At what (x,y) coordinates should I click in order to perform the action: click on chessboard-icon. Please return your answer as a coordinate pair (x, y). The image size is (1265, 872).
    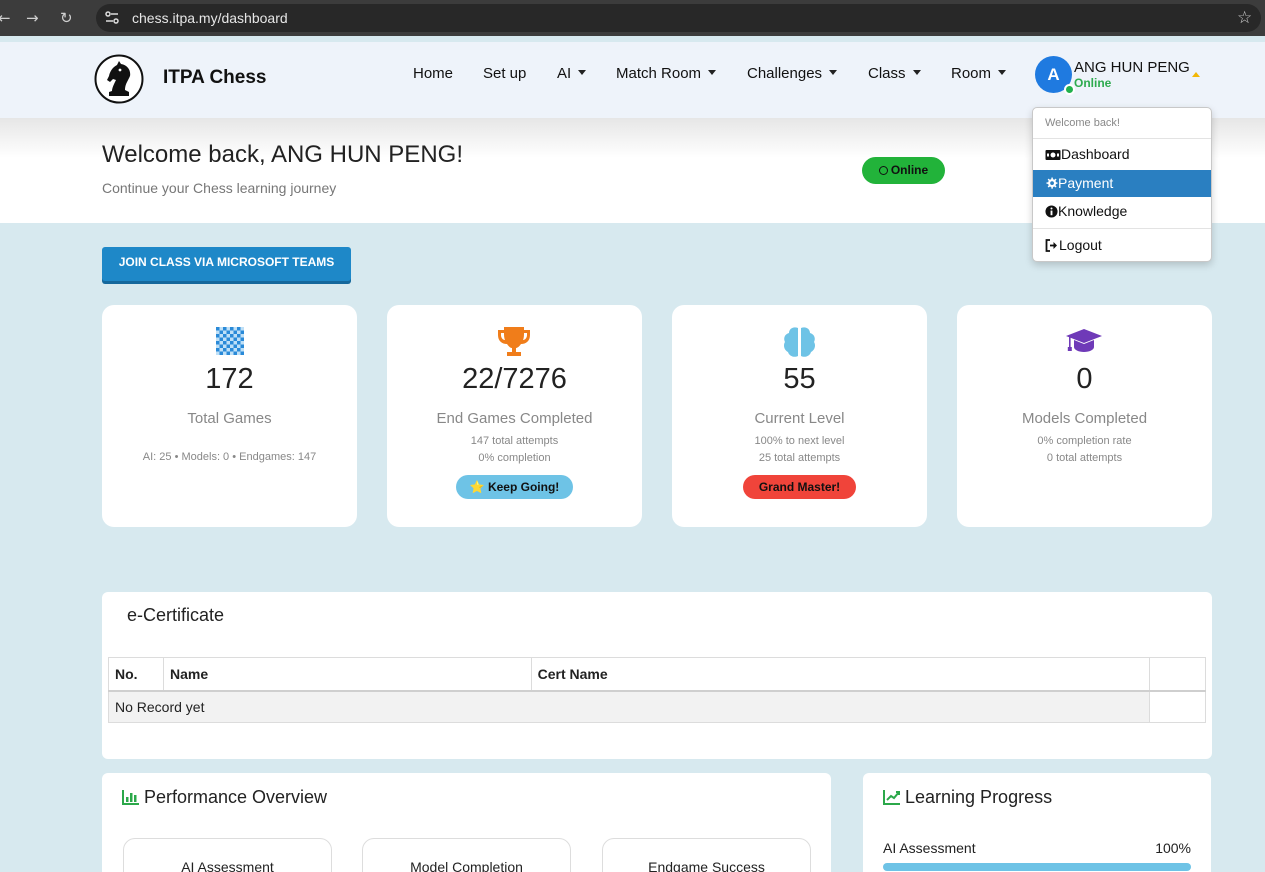
    Looking at the image, I should click on (230, 341).